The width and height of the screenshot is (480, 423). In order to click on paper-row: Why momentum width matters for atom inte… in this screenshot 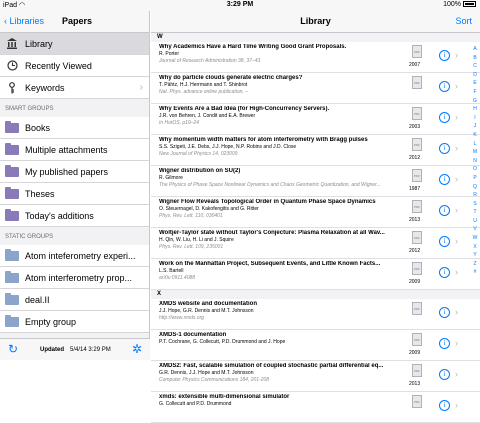, I will do `click(315, 150)`.